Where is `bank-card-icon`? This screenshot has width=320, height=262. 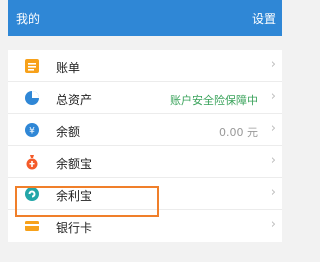 bank-card-icon is located at coordinates (32, 226).